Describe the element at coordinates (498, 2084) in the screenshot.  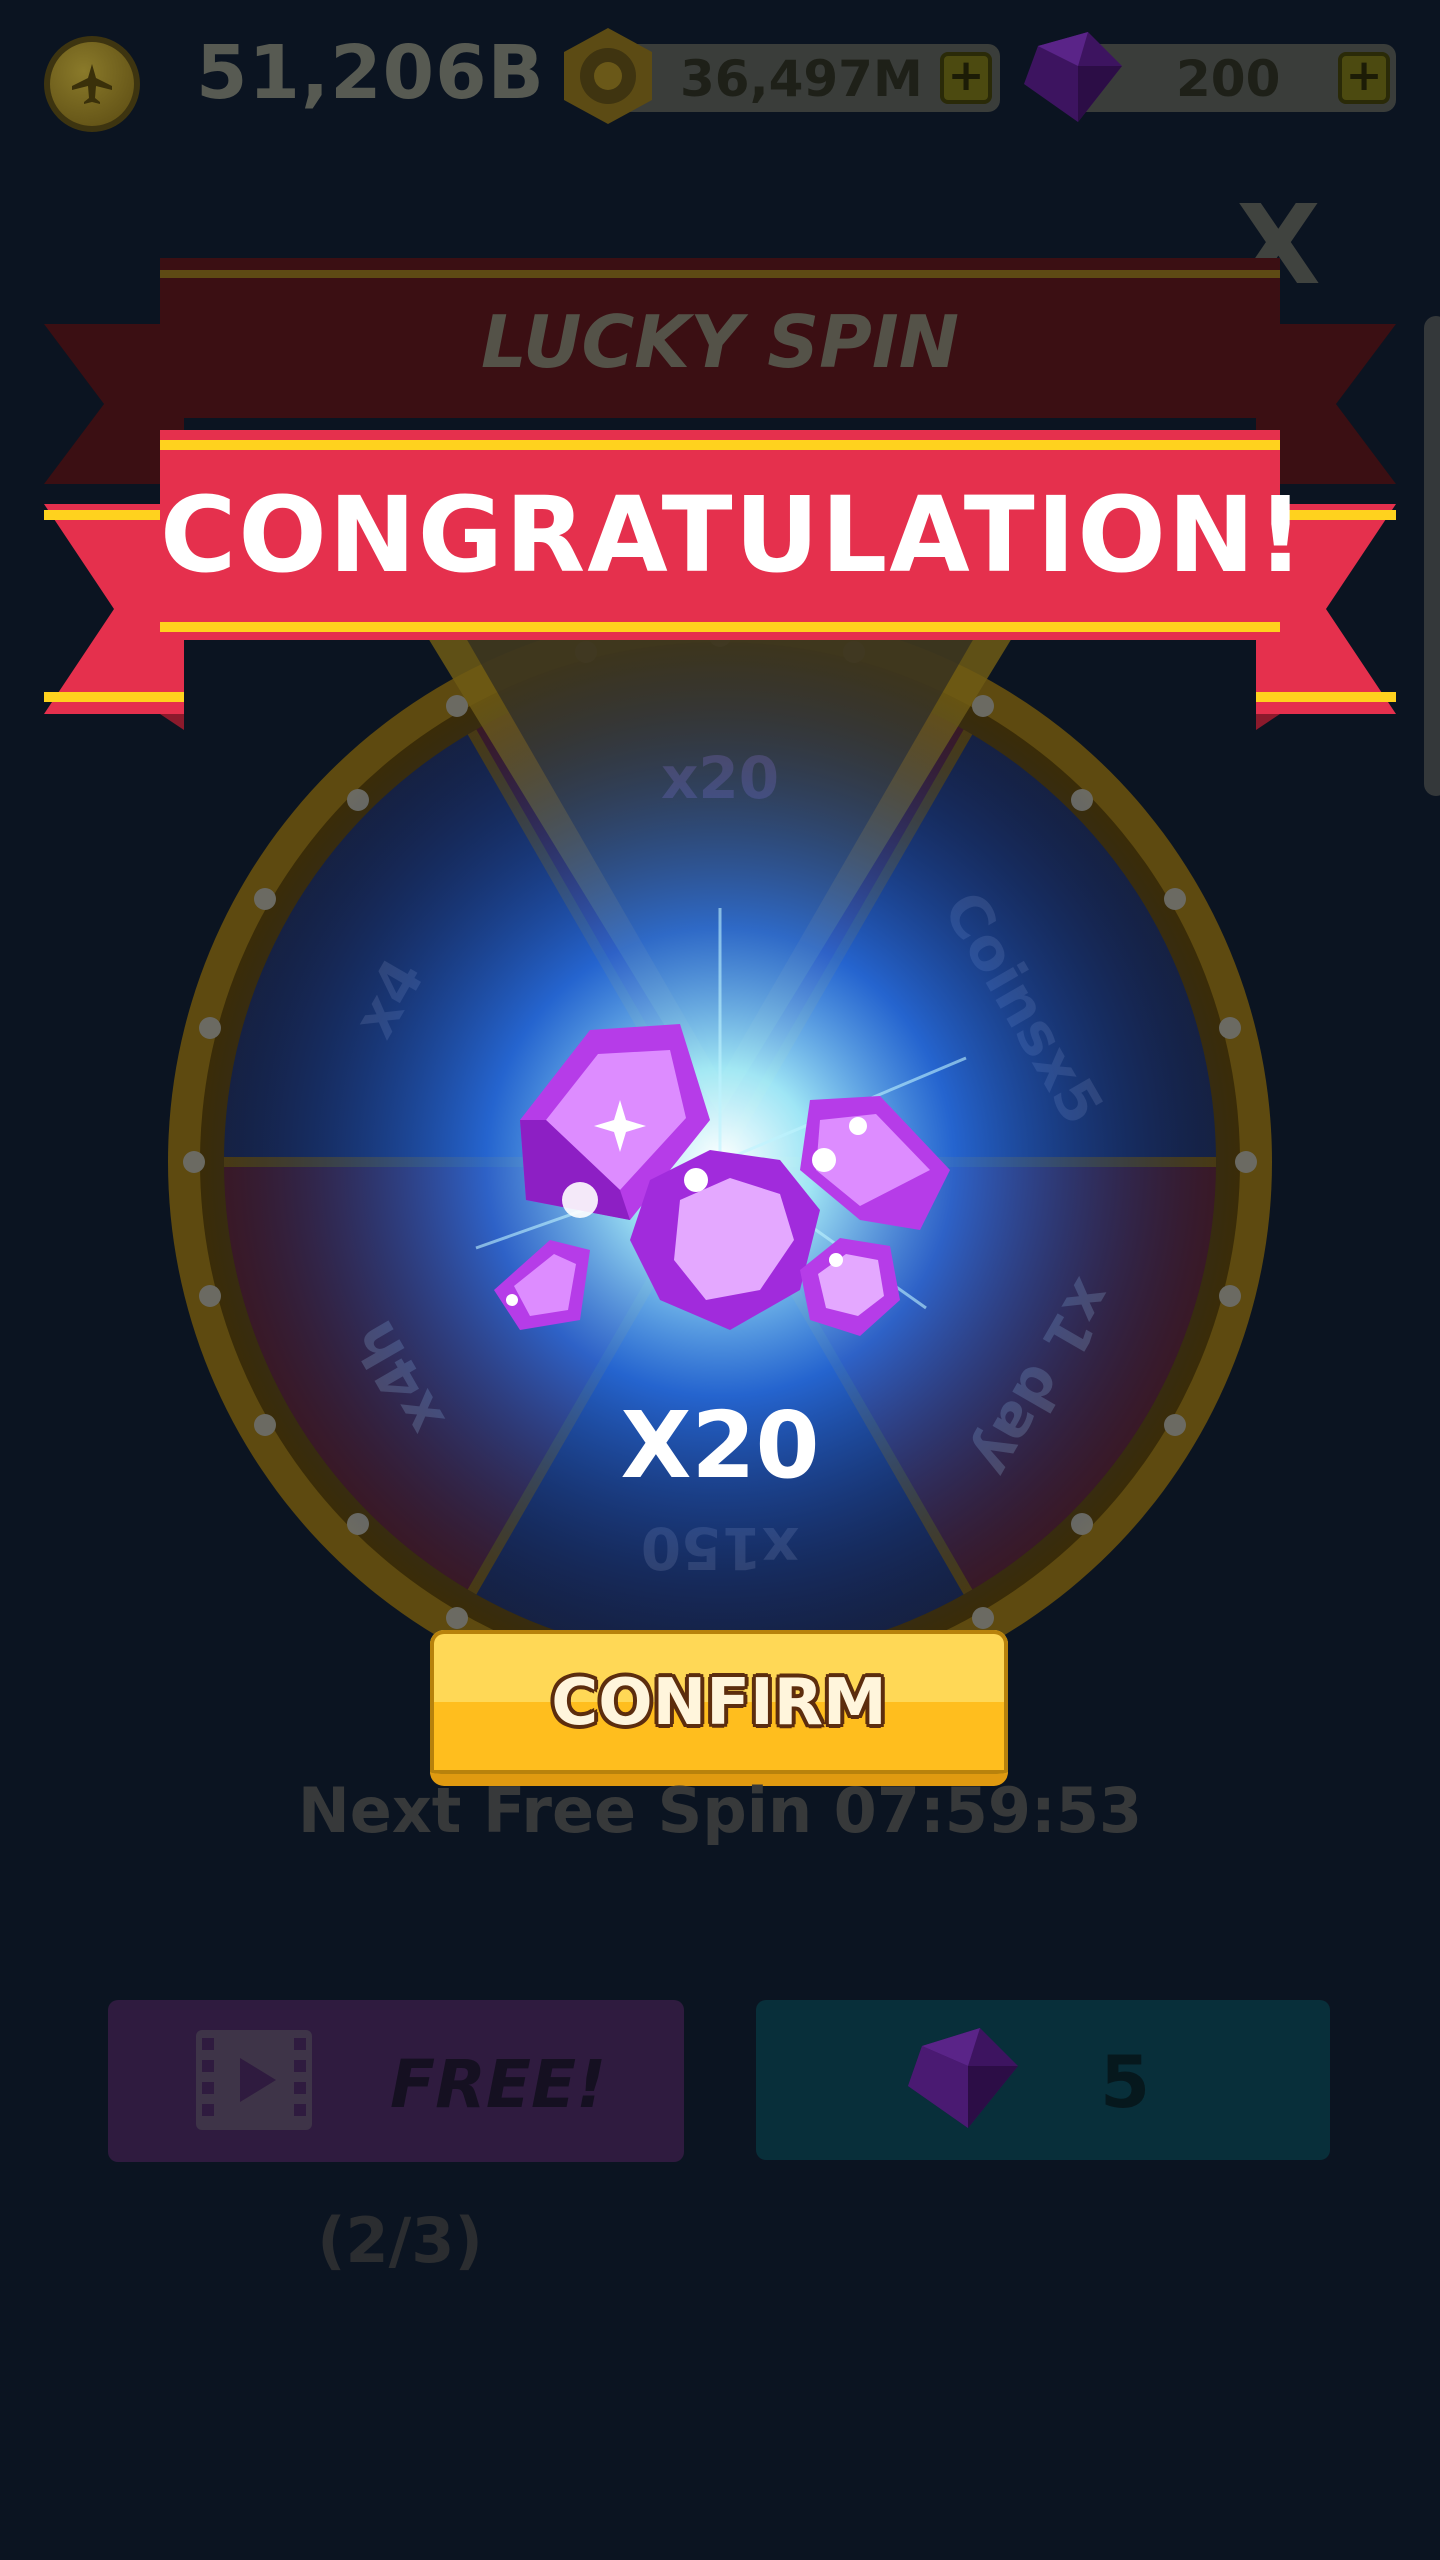
I see `free-button-label: FREE!` at that location.